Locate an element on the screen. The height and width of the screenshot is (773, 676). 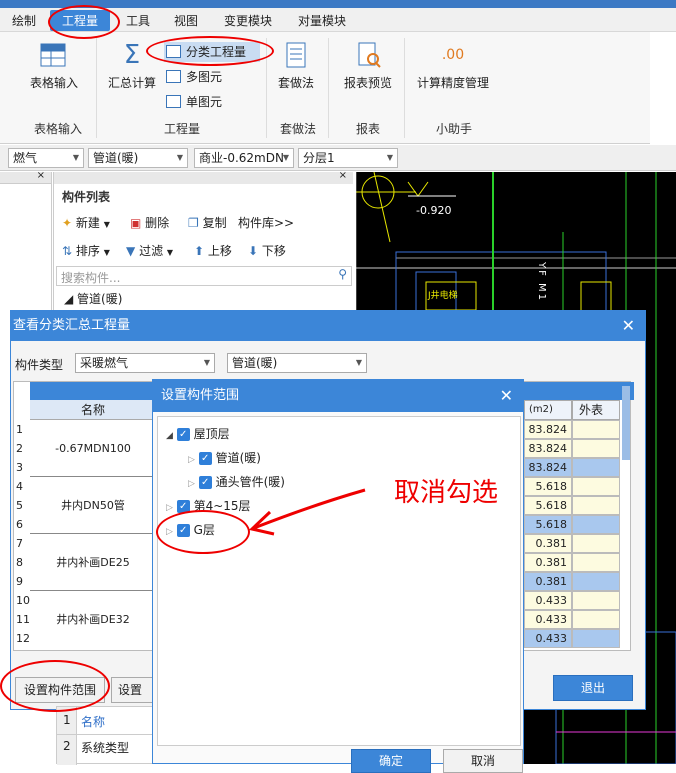
left-pane: × is located at coordinates (26, 241).